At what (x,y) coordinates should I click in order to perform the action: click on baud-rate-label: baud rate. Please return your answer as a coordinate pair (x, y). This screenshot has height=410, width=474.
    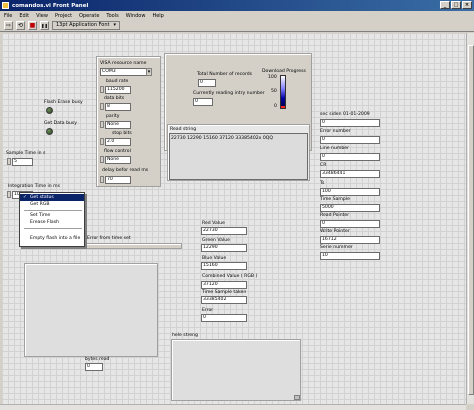
    Looking at the image, I should click on (117, 81).